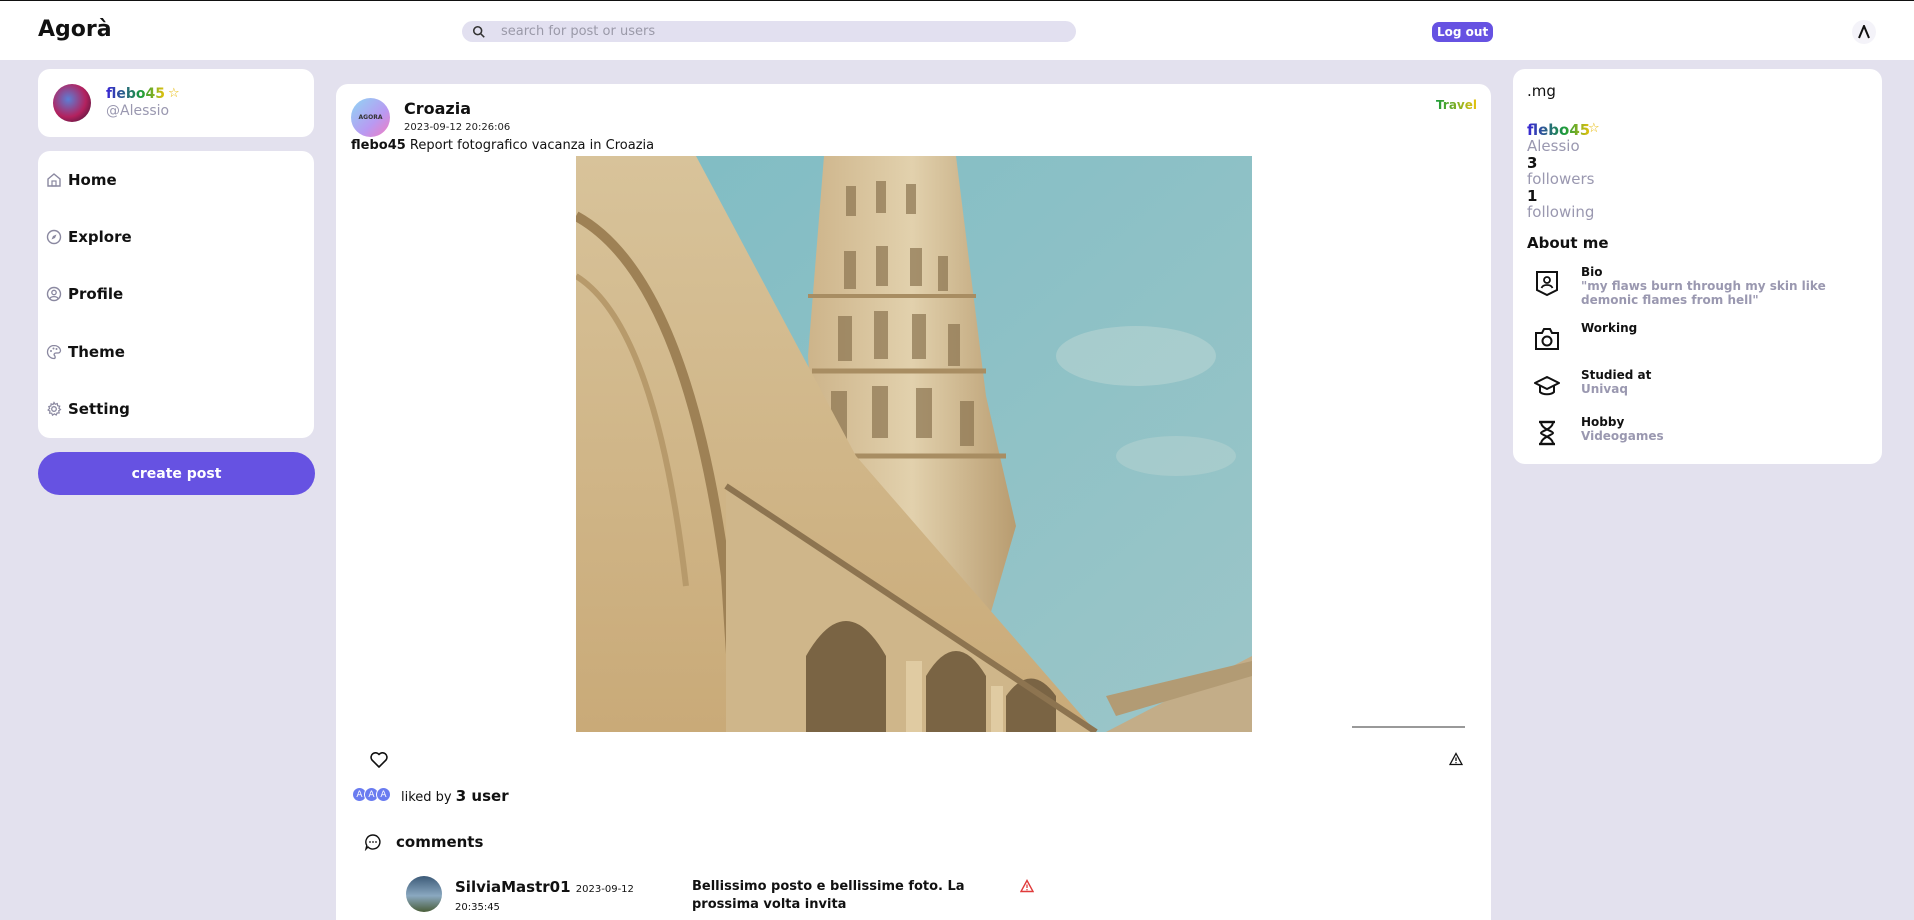 The image size is (1914, 920). Describe the element at coordinates (438, 108) in the screenshot. I see `post-title: Croazia` at that location.